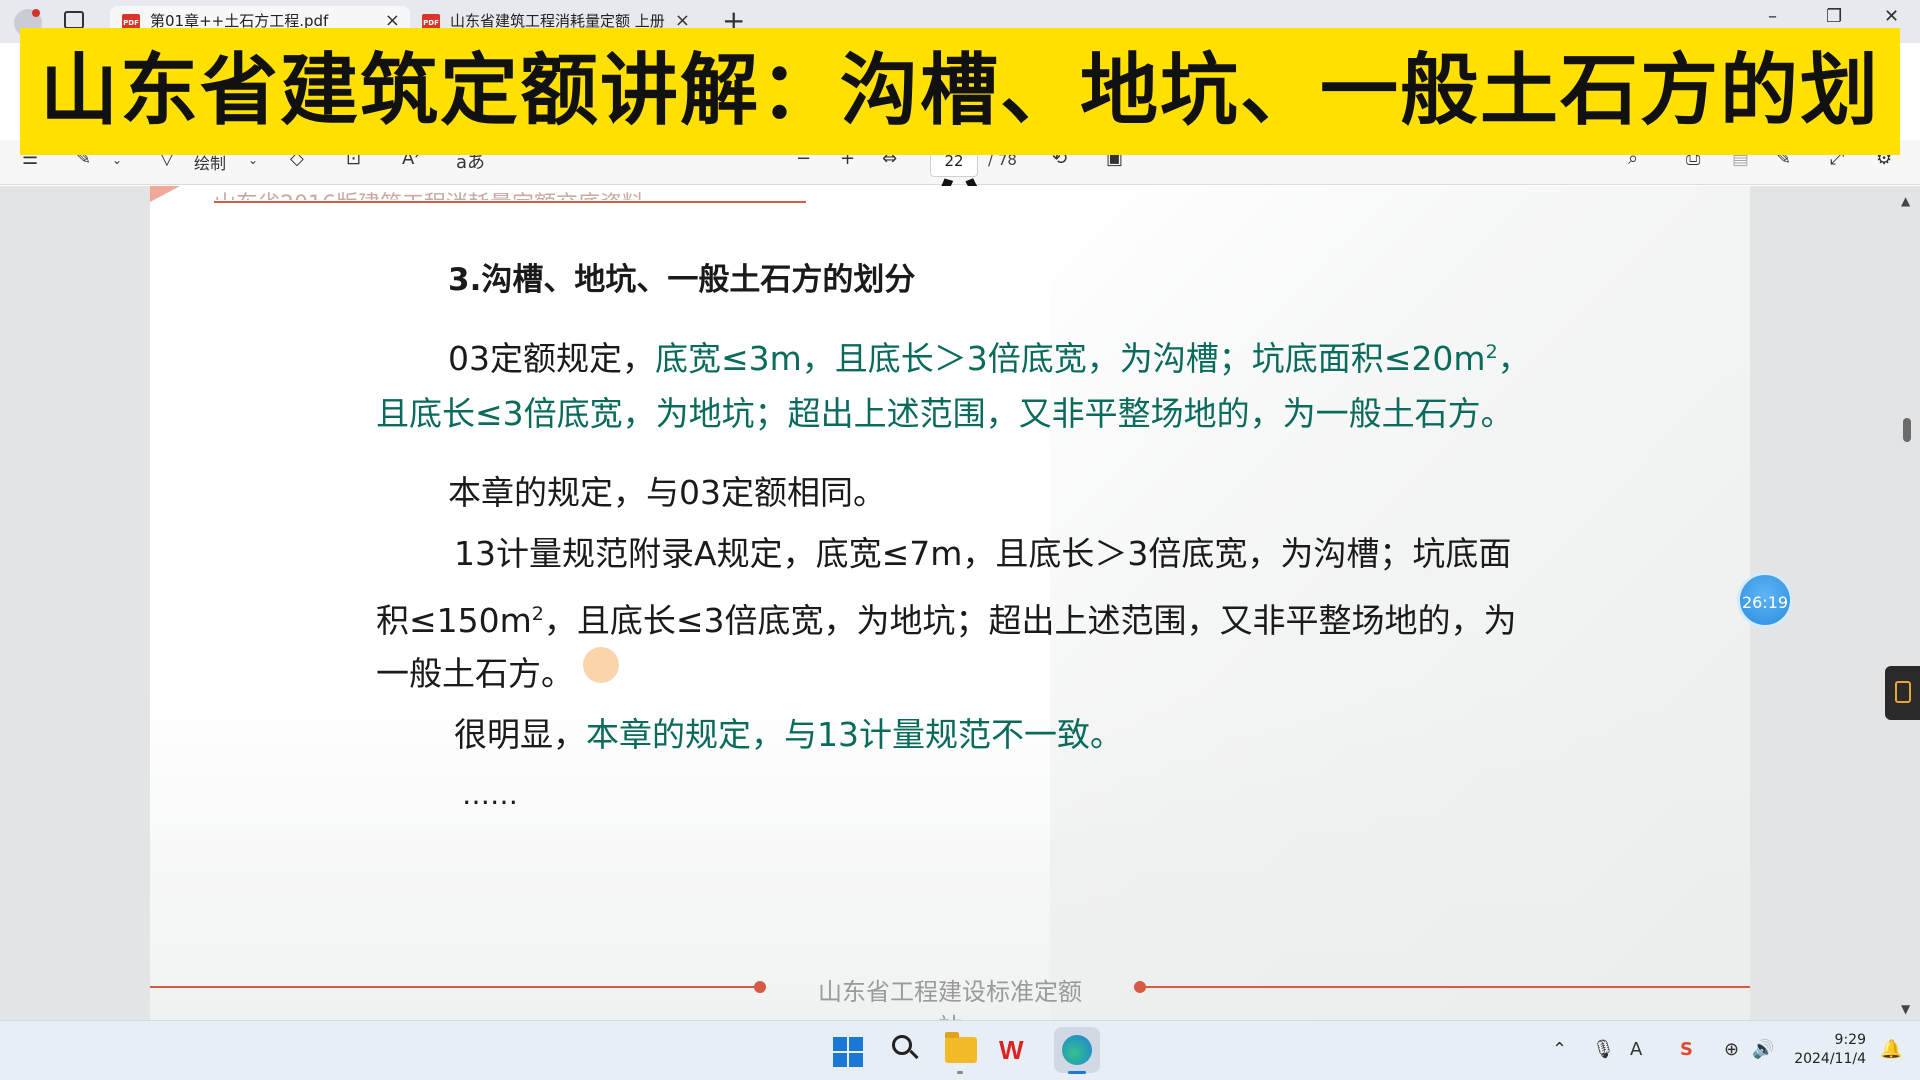 This screenshot has height=1080, width=1920. Describe the element at coordinates (1686, 1049) in the screenshot. I see `sogou-input-icon: S` at that location.